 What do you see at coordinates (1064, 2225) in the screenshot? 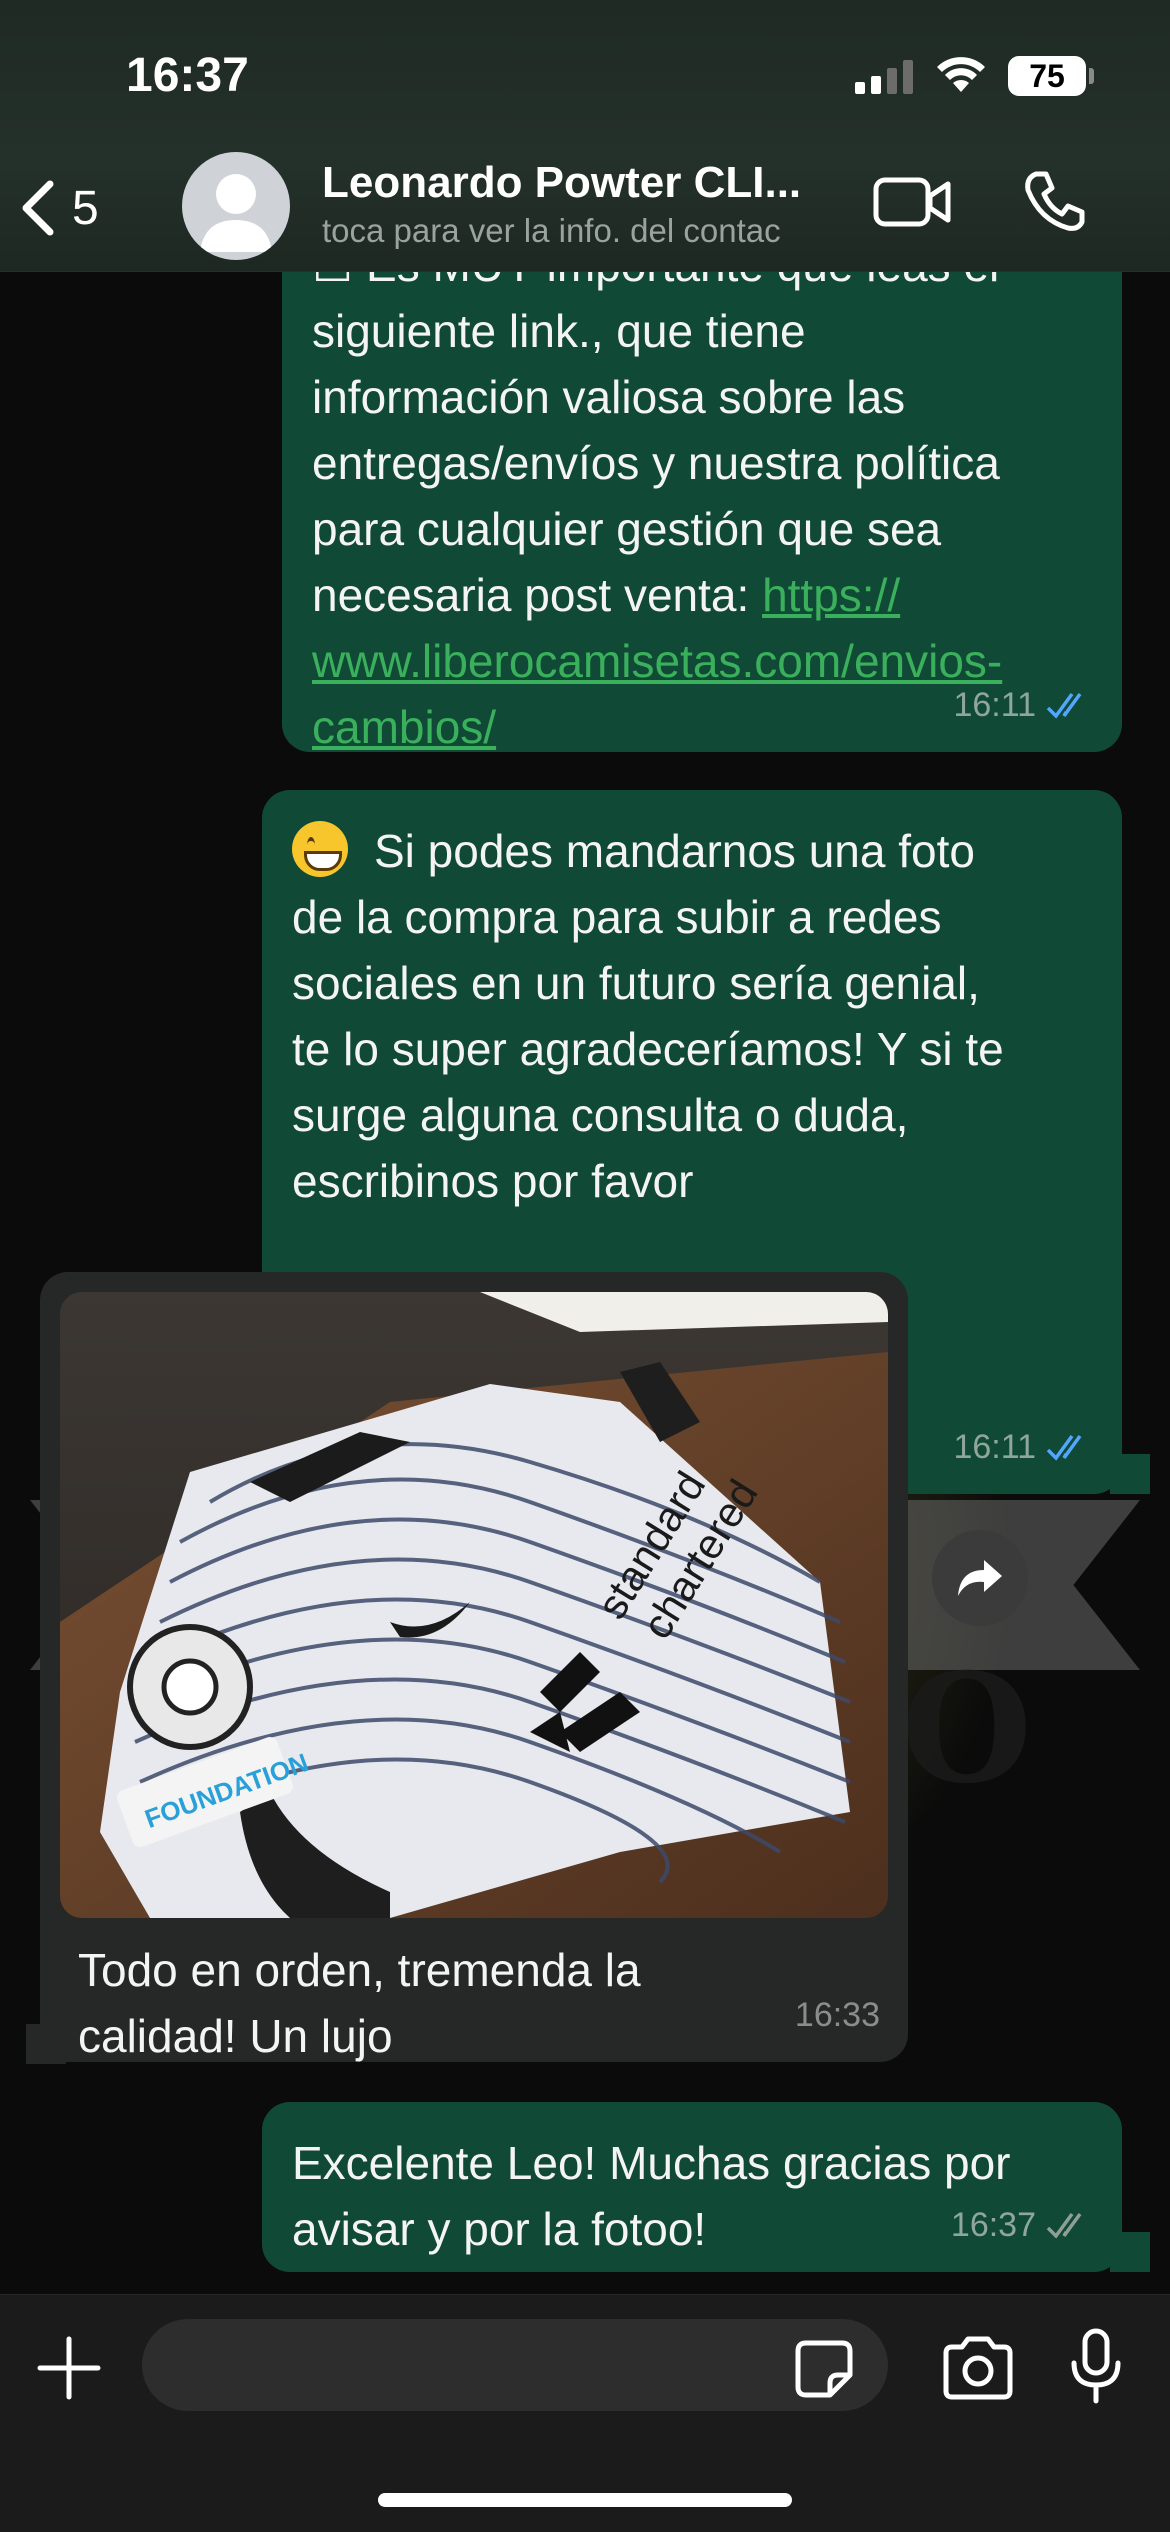
I see `delivered-receipt-icon` at bounding box center [1064, 2225].